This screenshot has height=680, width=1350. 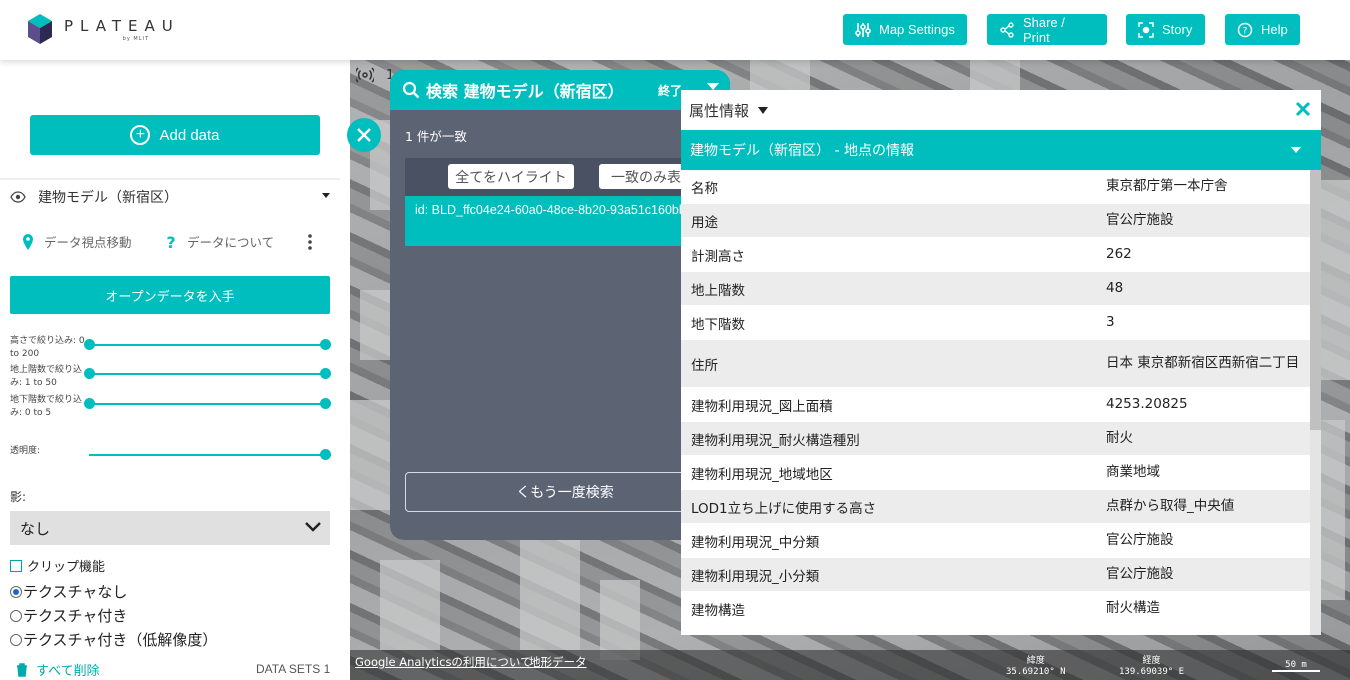 I want to click on transparency-slider, so click(x=210, y=454).